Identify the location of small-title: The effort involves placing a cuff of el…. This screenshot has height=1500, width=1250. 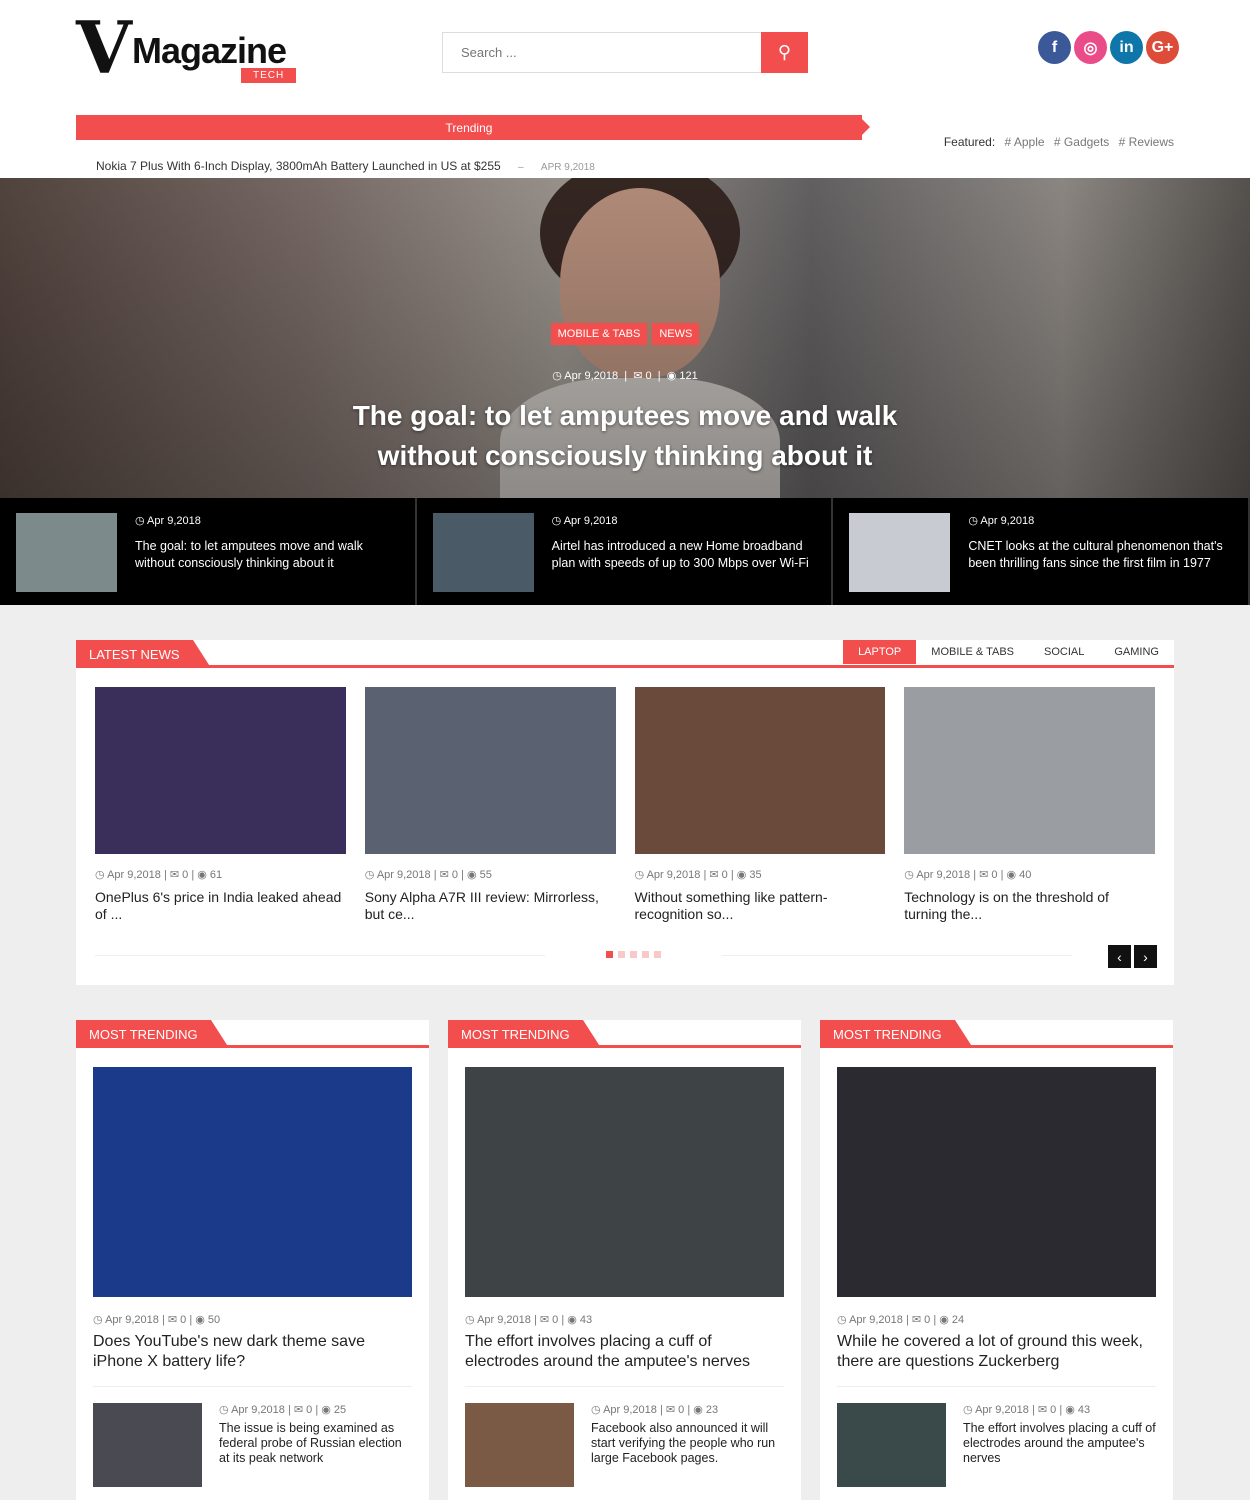
(1059, 1443).